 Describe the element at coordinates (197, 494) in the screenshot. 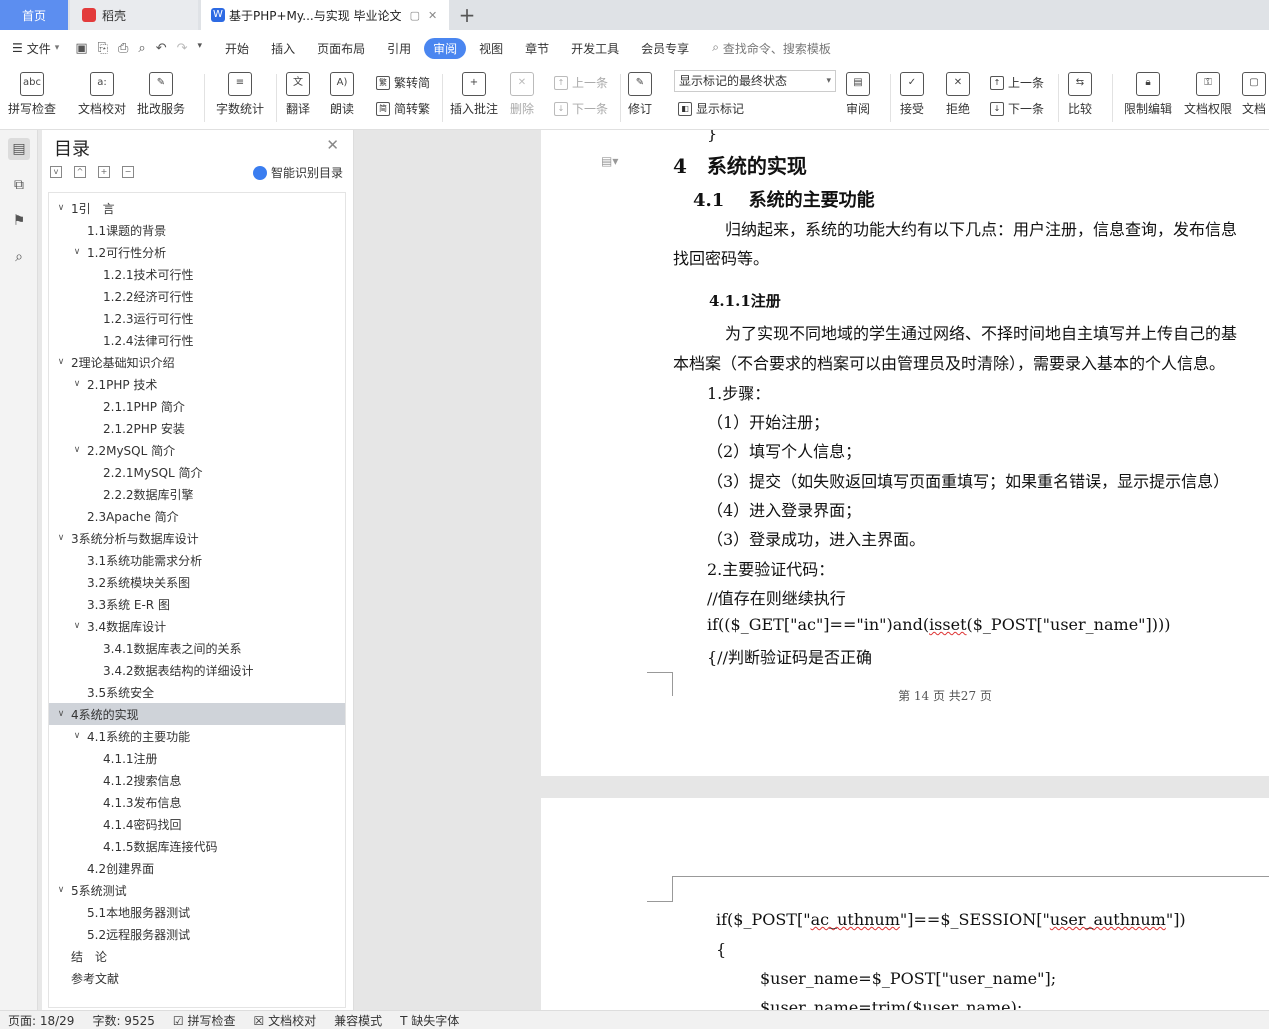

I see `toc-item: 2.2.2数据库引擎` at that location.